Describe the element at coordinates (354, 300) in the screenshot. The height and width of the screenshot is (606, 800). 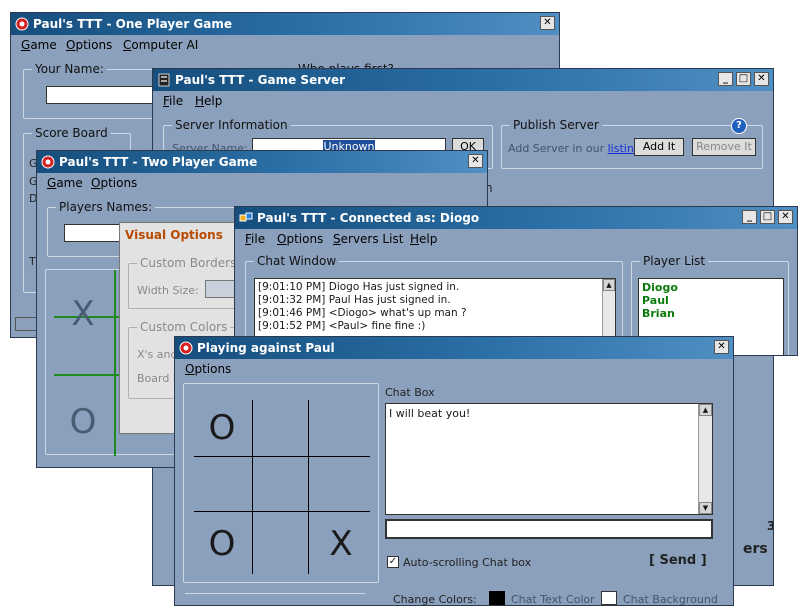
I see `chat-line: [9:01:32 PM] Paul Has just signed in.` at that location.